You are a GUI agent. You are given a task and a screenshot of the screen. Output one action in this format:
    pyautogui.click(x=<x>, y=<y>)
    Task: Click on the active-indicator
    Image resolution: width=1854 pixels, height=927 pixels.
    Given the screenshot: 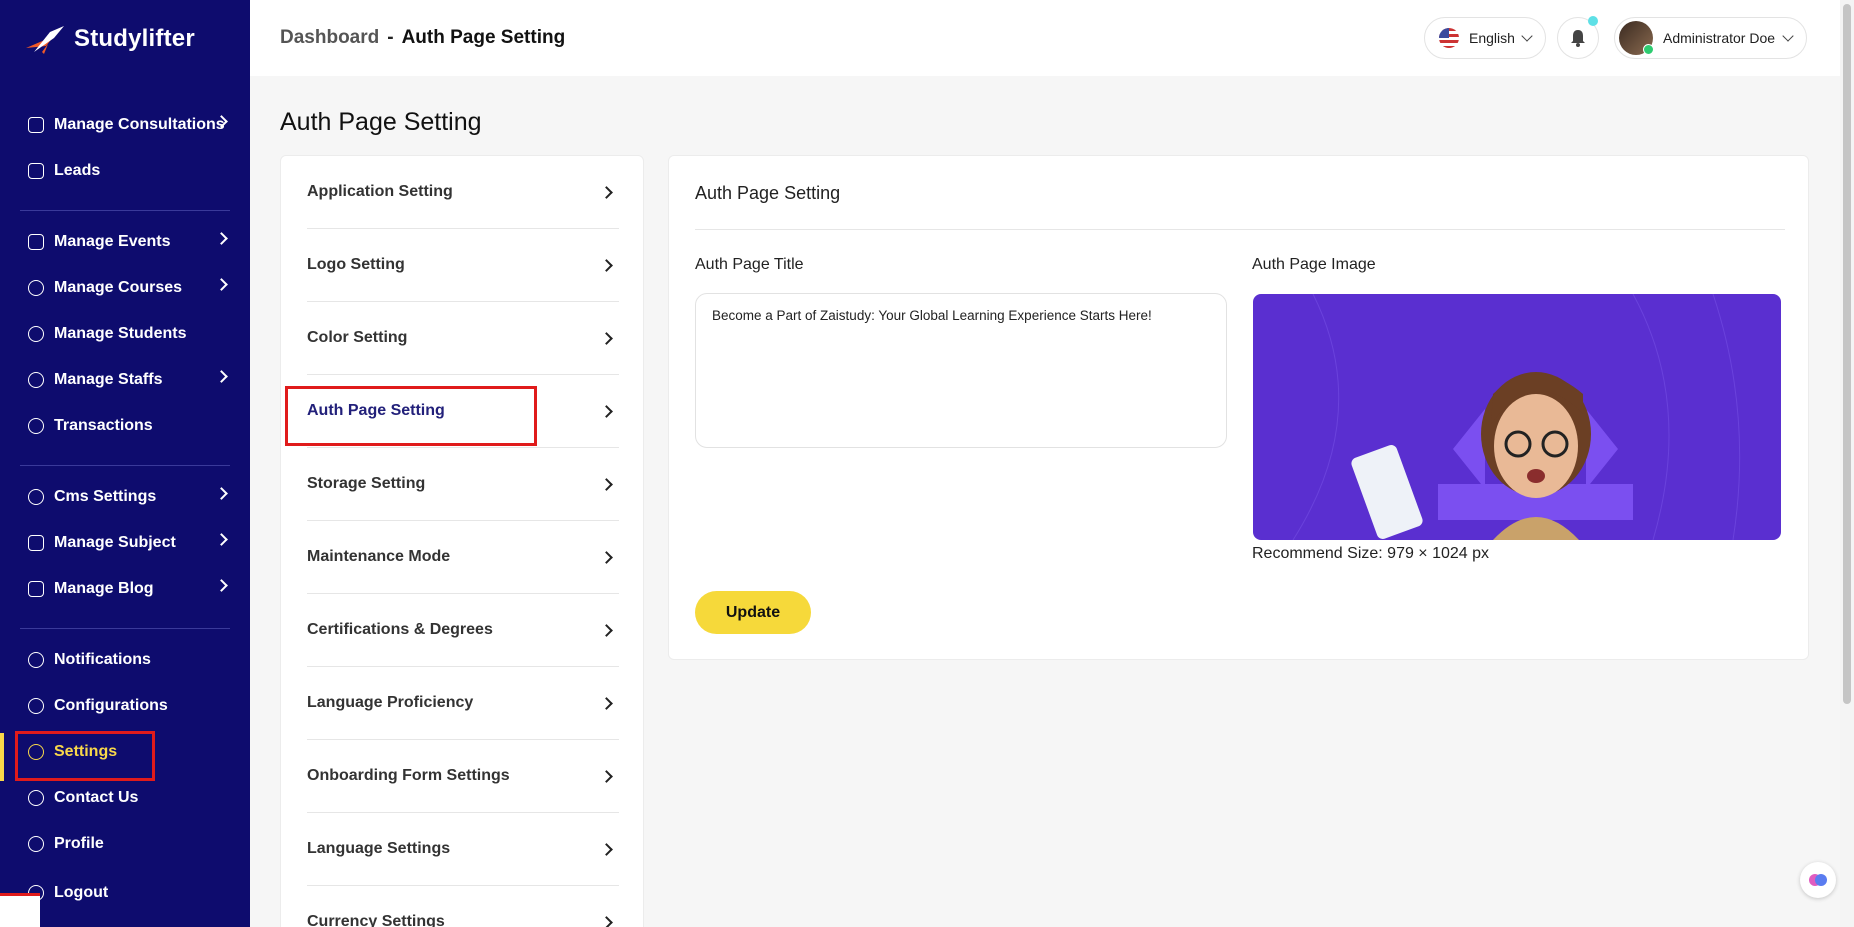 What is the action you would take?
    pyautogui.click(x=2, y=757)
    